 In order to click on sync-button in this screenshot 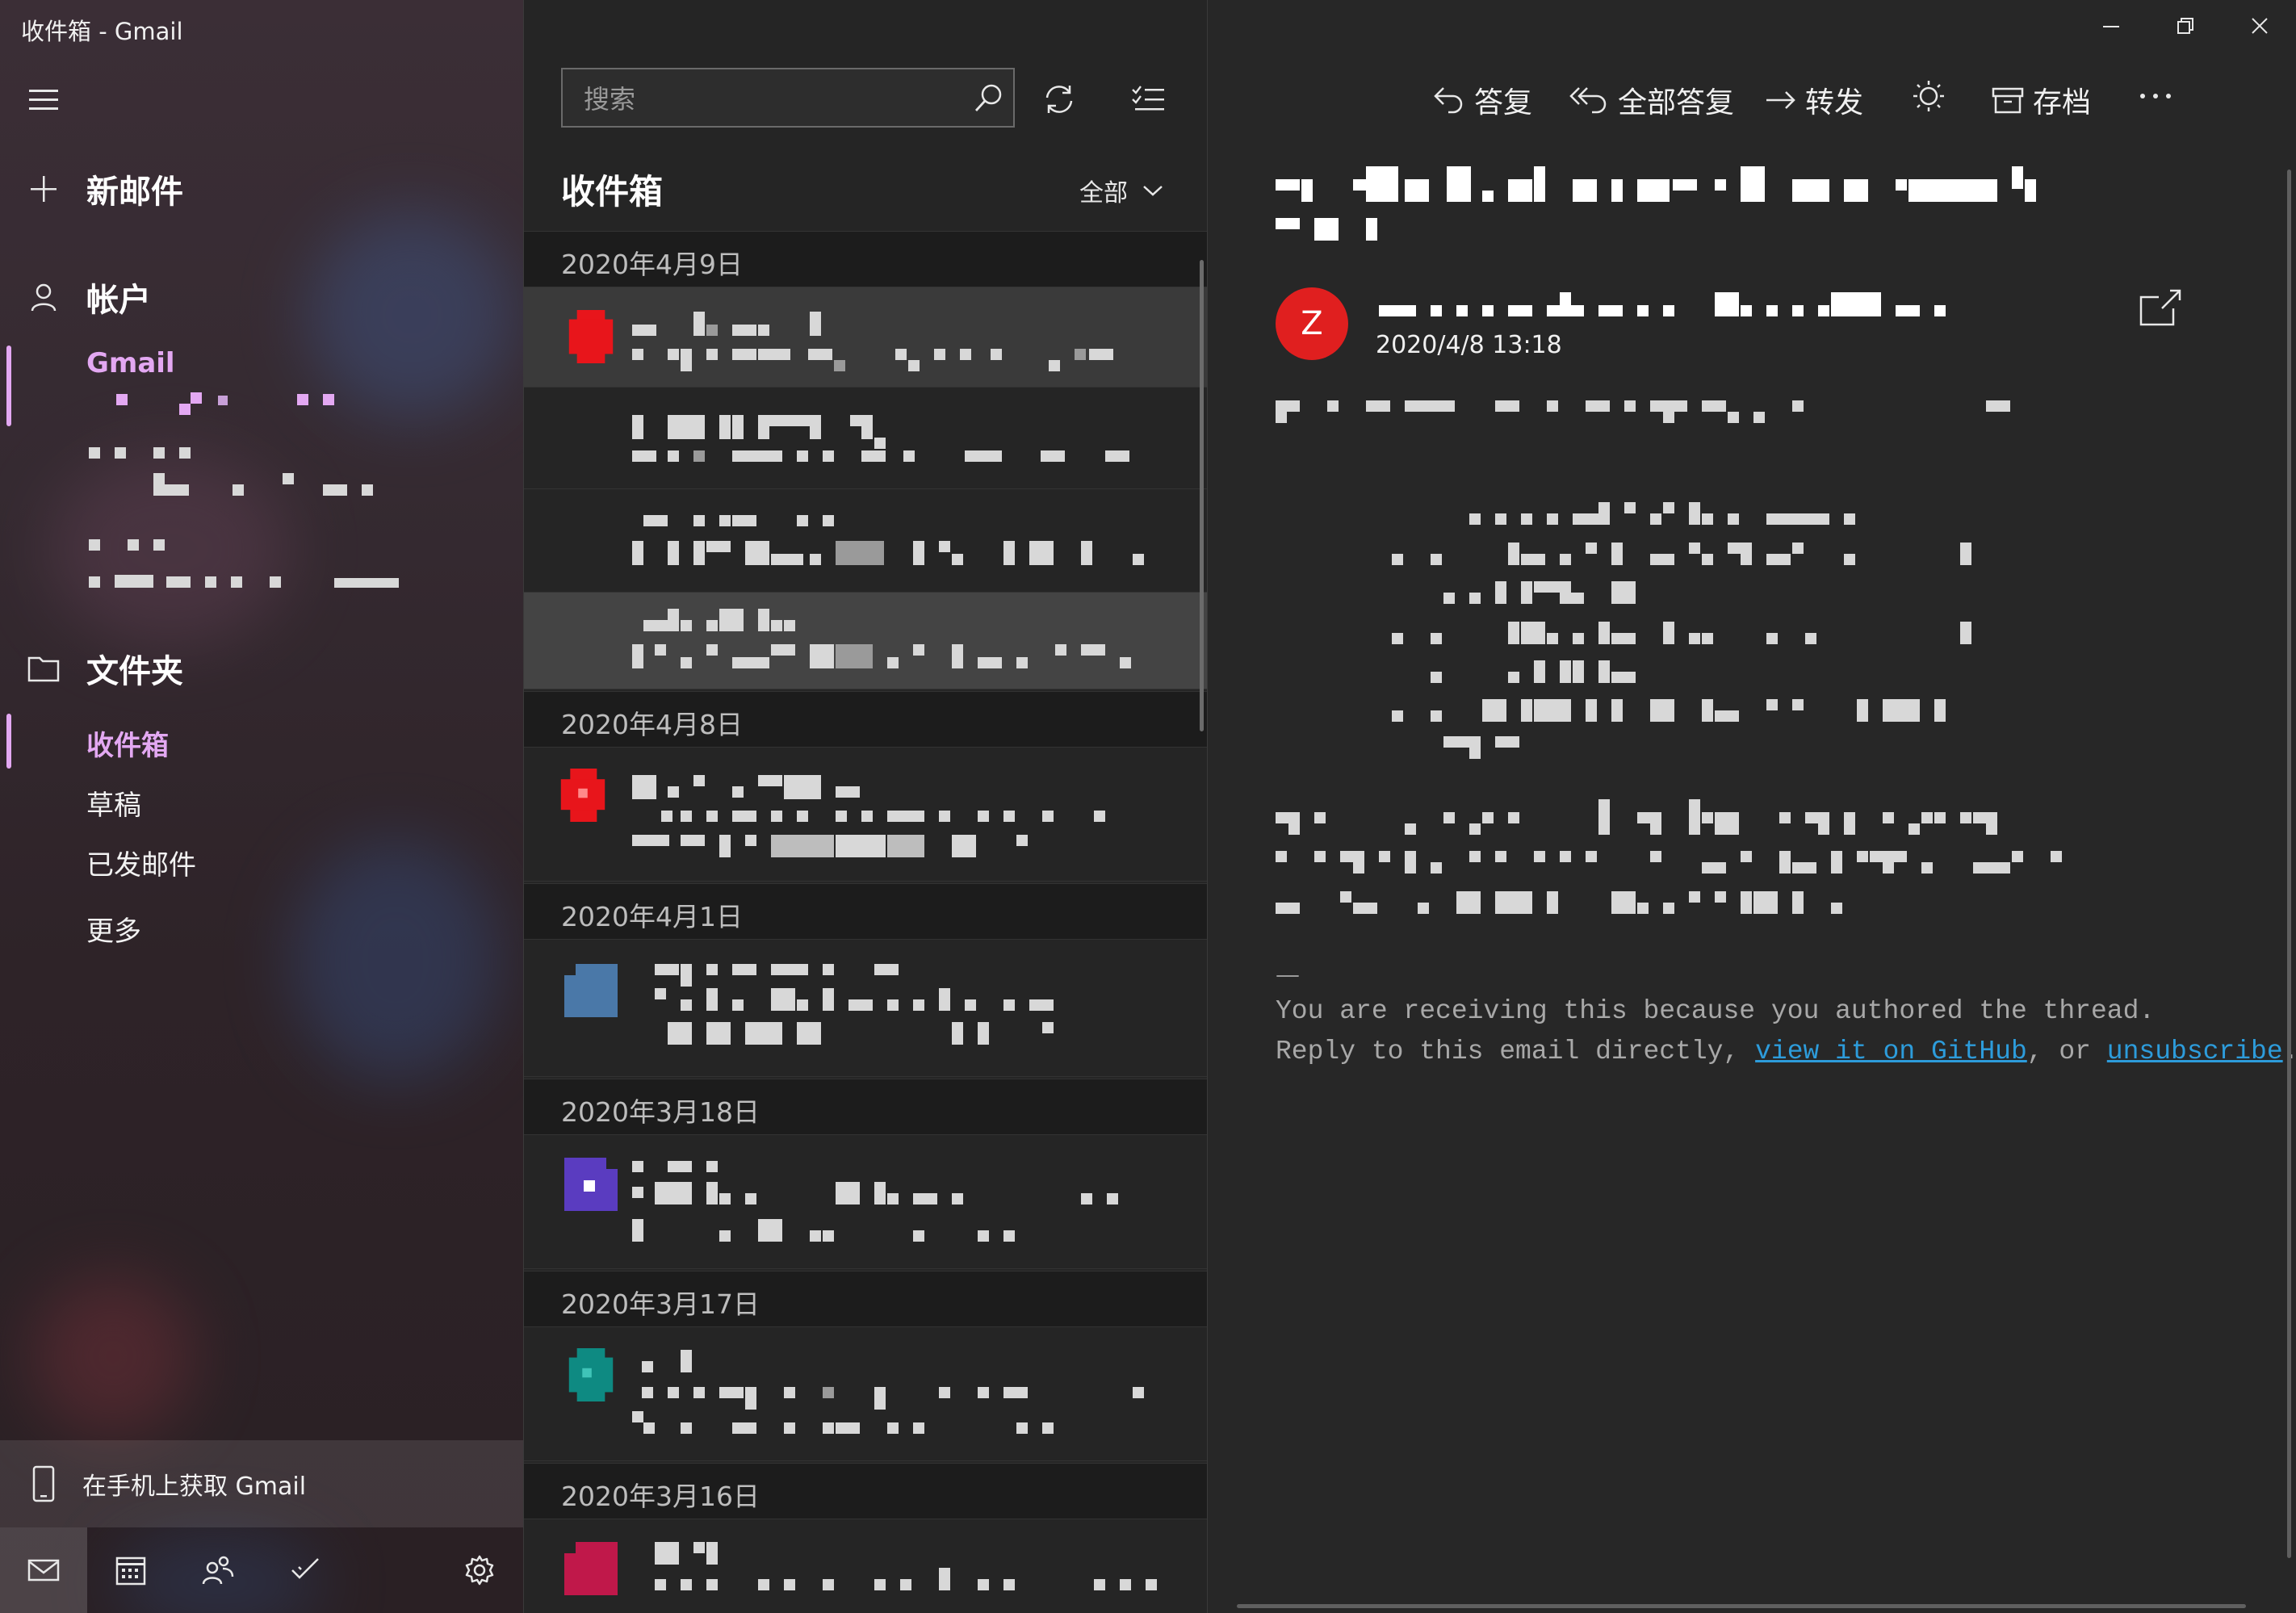, I will do `click(1059, 99)`.